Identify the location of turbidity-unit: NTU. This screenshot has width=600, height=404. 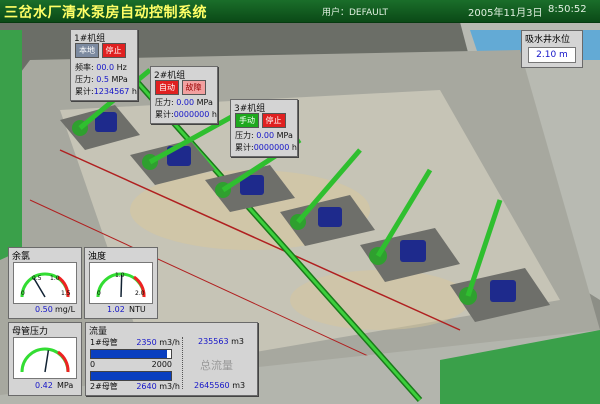
(137, 309).